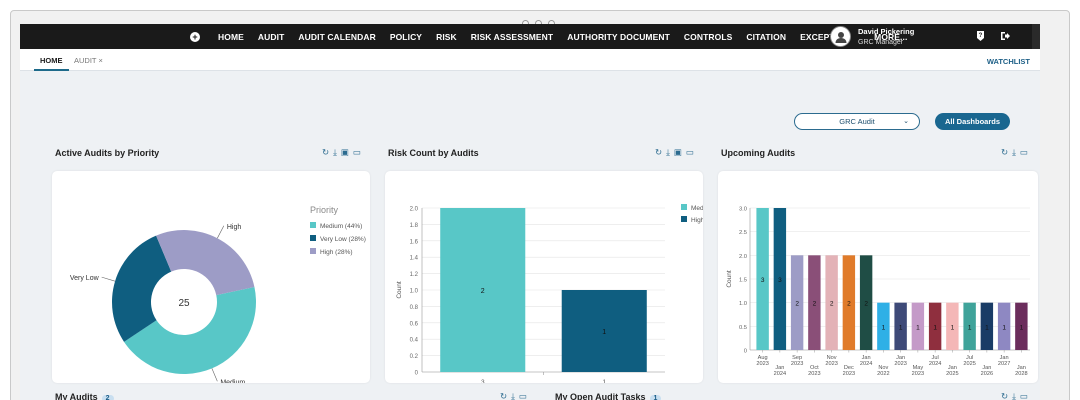  What do you see at coordinates (142, 288) in the screenshot?
I see `pie-slice-very-low` at bounding box center [142, 288].